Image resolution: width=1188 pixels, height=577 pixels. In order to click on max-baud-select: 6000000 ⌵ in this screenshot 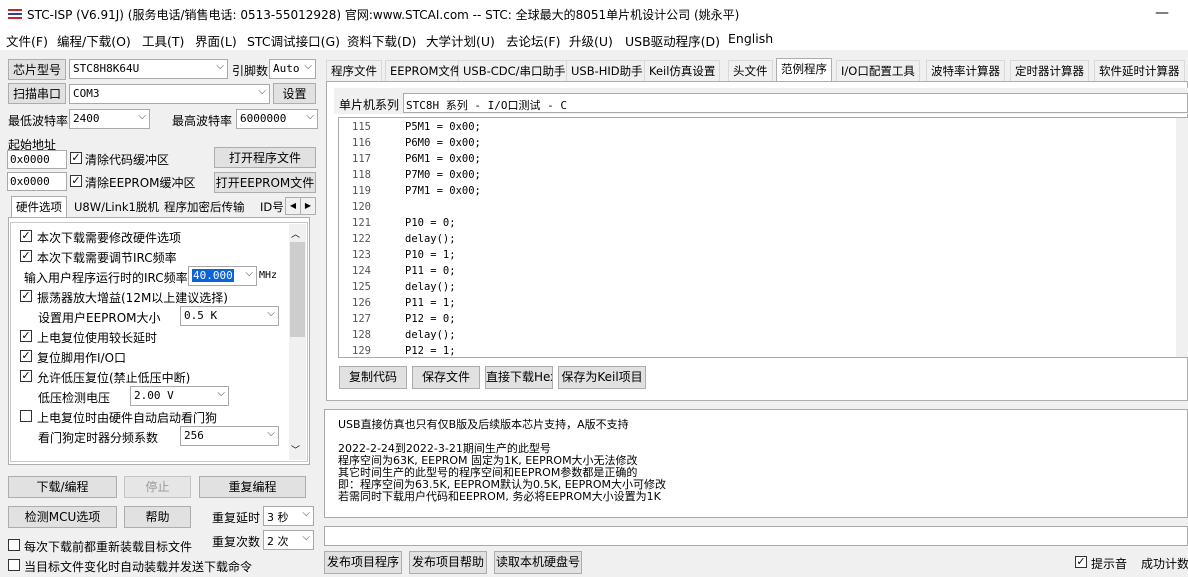, I will do `click(277, 119)`.